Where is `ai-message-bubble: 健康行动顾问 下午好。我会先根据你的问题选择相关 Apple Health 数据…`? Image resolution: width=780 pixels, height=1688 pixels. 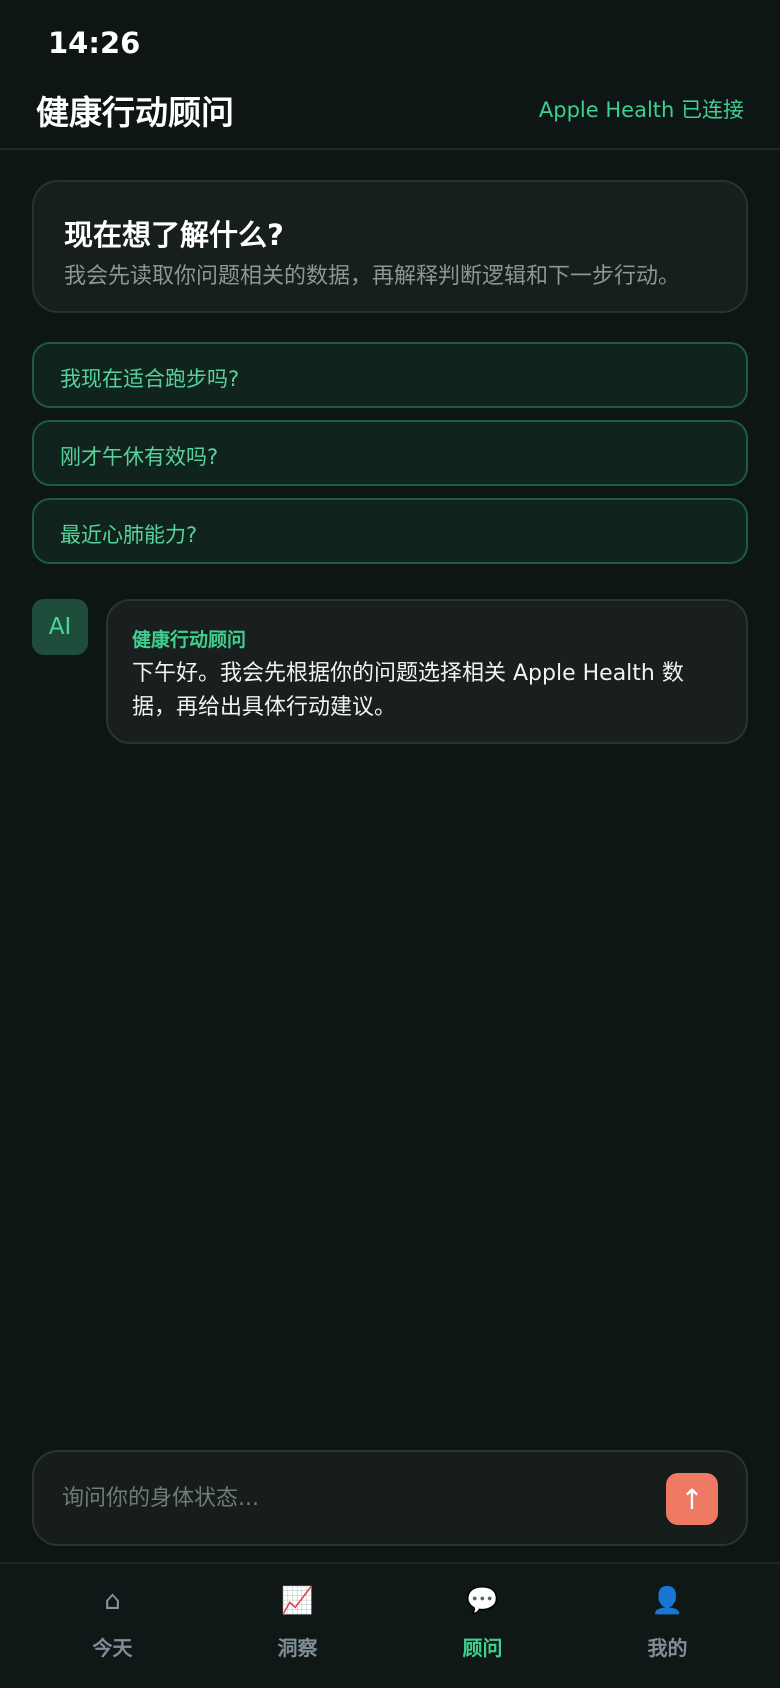
ai-message-bubble: 健康行动顾问 下午好。我会先根据你的问题选择相关 Apple Health 数据… is located at coordinates (427, 671).